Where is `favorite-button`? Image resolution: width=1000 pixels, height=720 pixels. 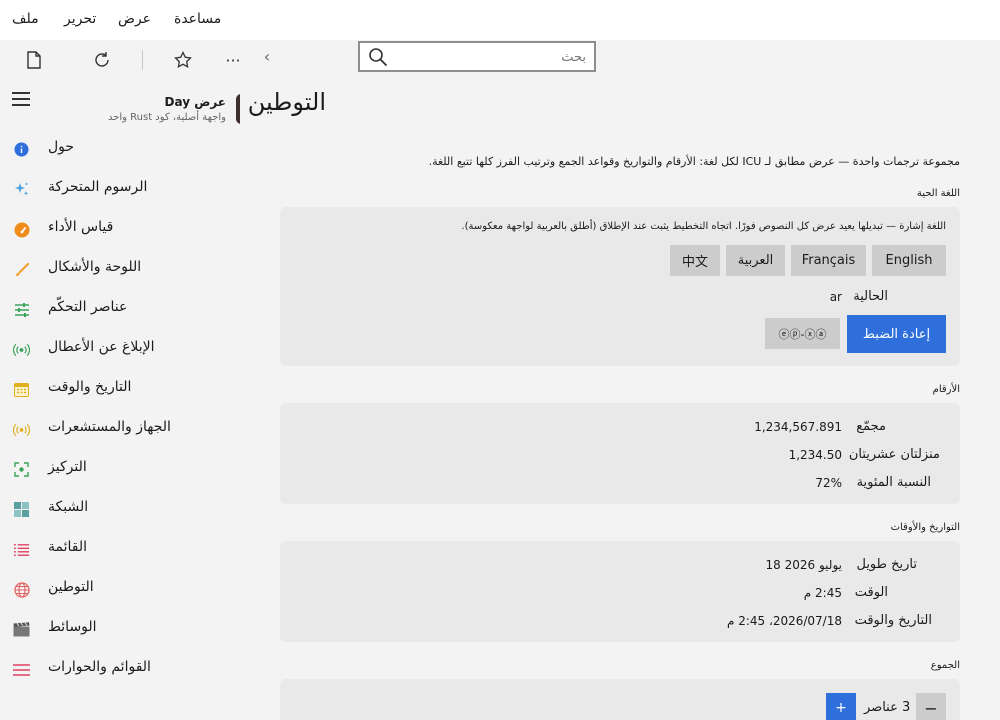 favorite-button is located at coordinates (183, 60).